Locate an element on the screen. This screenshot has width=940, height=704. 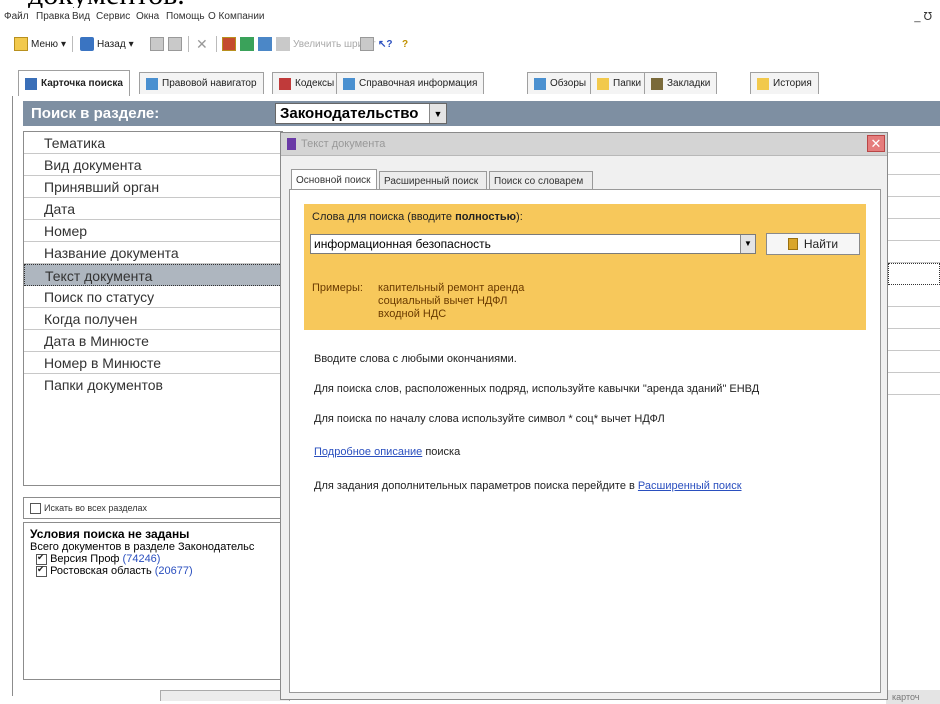
menu-help: Помощь is located at coordinates (185, 16).